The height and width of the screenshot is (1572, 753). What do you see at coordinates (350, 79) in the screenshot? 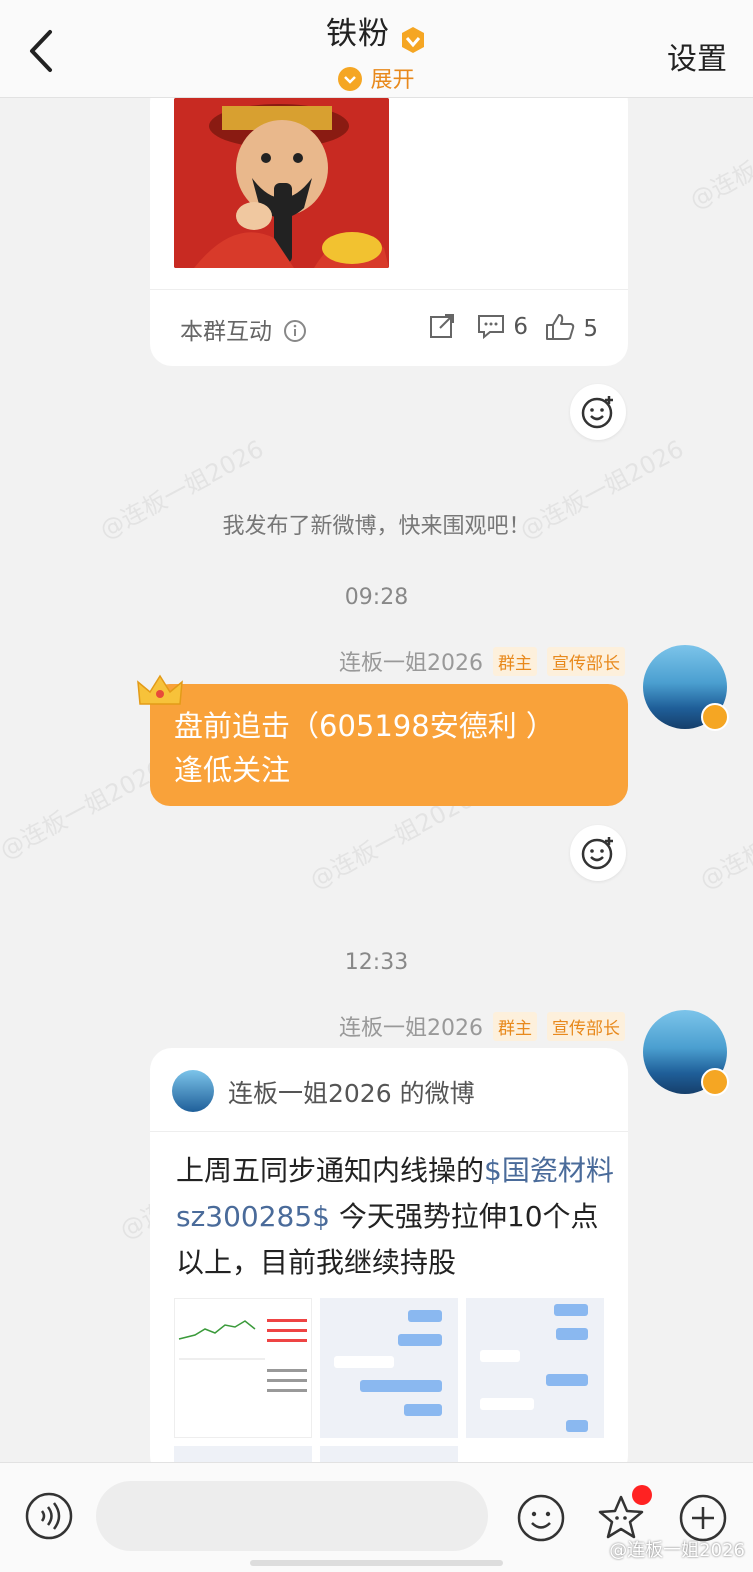
I see `chevron-down-icon` at bounding box center [350, 79].